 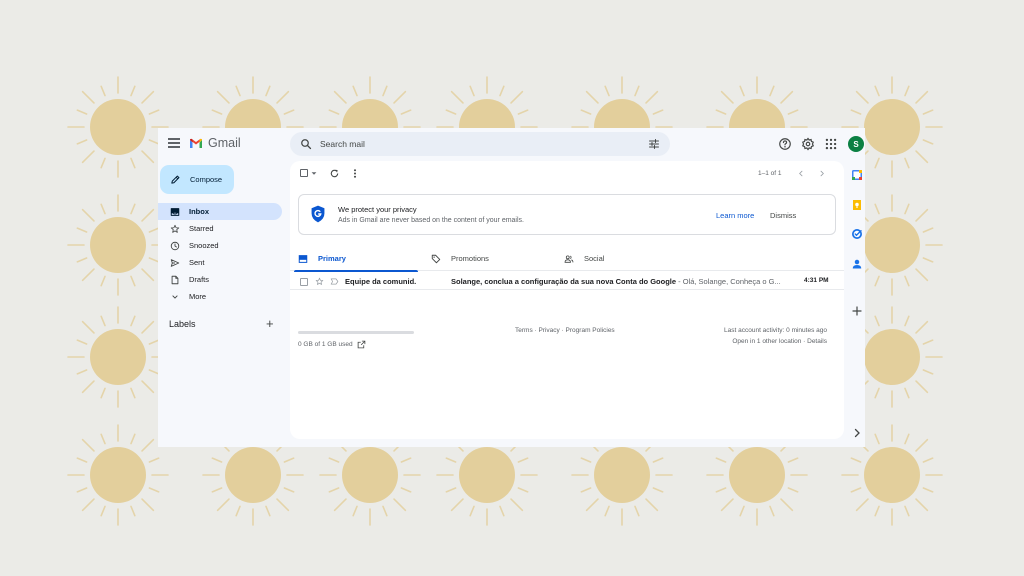 I want to click on sidebar-item-label: Snoozed, so click(x=204, y=245).